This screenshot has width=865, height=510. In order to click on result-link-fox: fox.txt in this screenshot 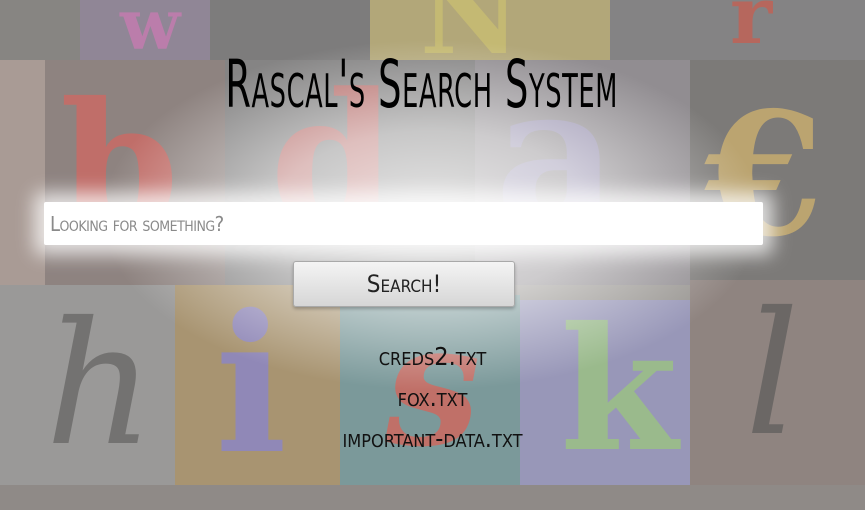, I will do `click(433, 397)`.